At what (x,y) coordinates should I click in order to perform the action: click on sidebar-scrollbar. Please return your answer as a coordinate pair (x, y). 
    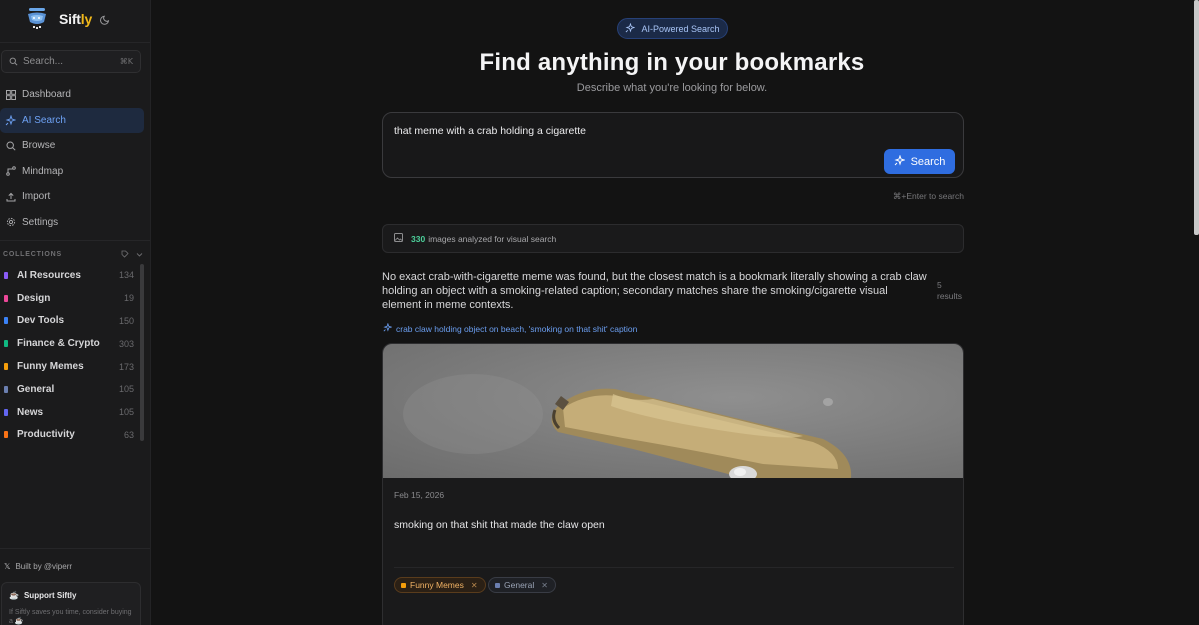
    Looking at the image, I should click on (142, 352).